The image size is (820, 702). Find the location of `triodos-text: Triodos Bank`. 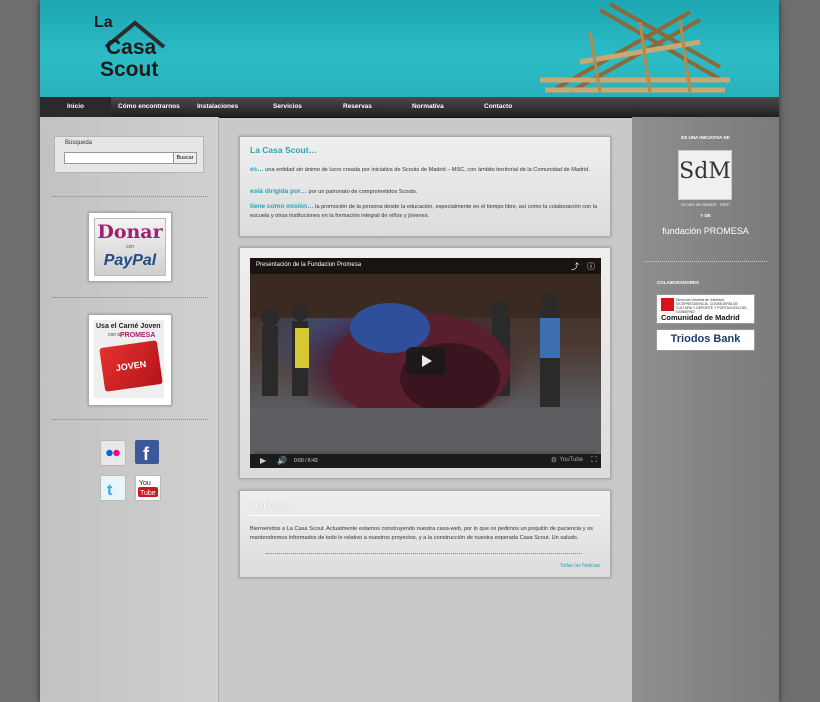

triodos-text: Triodos Bank is located at coordinates (705, 339).